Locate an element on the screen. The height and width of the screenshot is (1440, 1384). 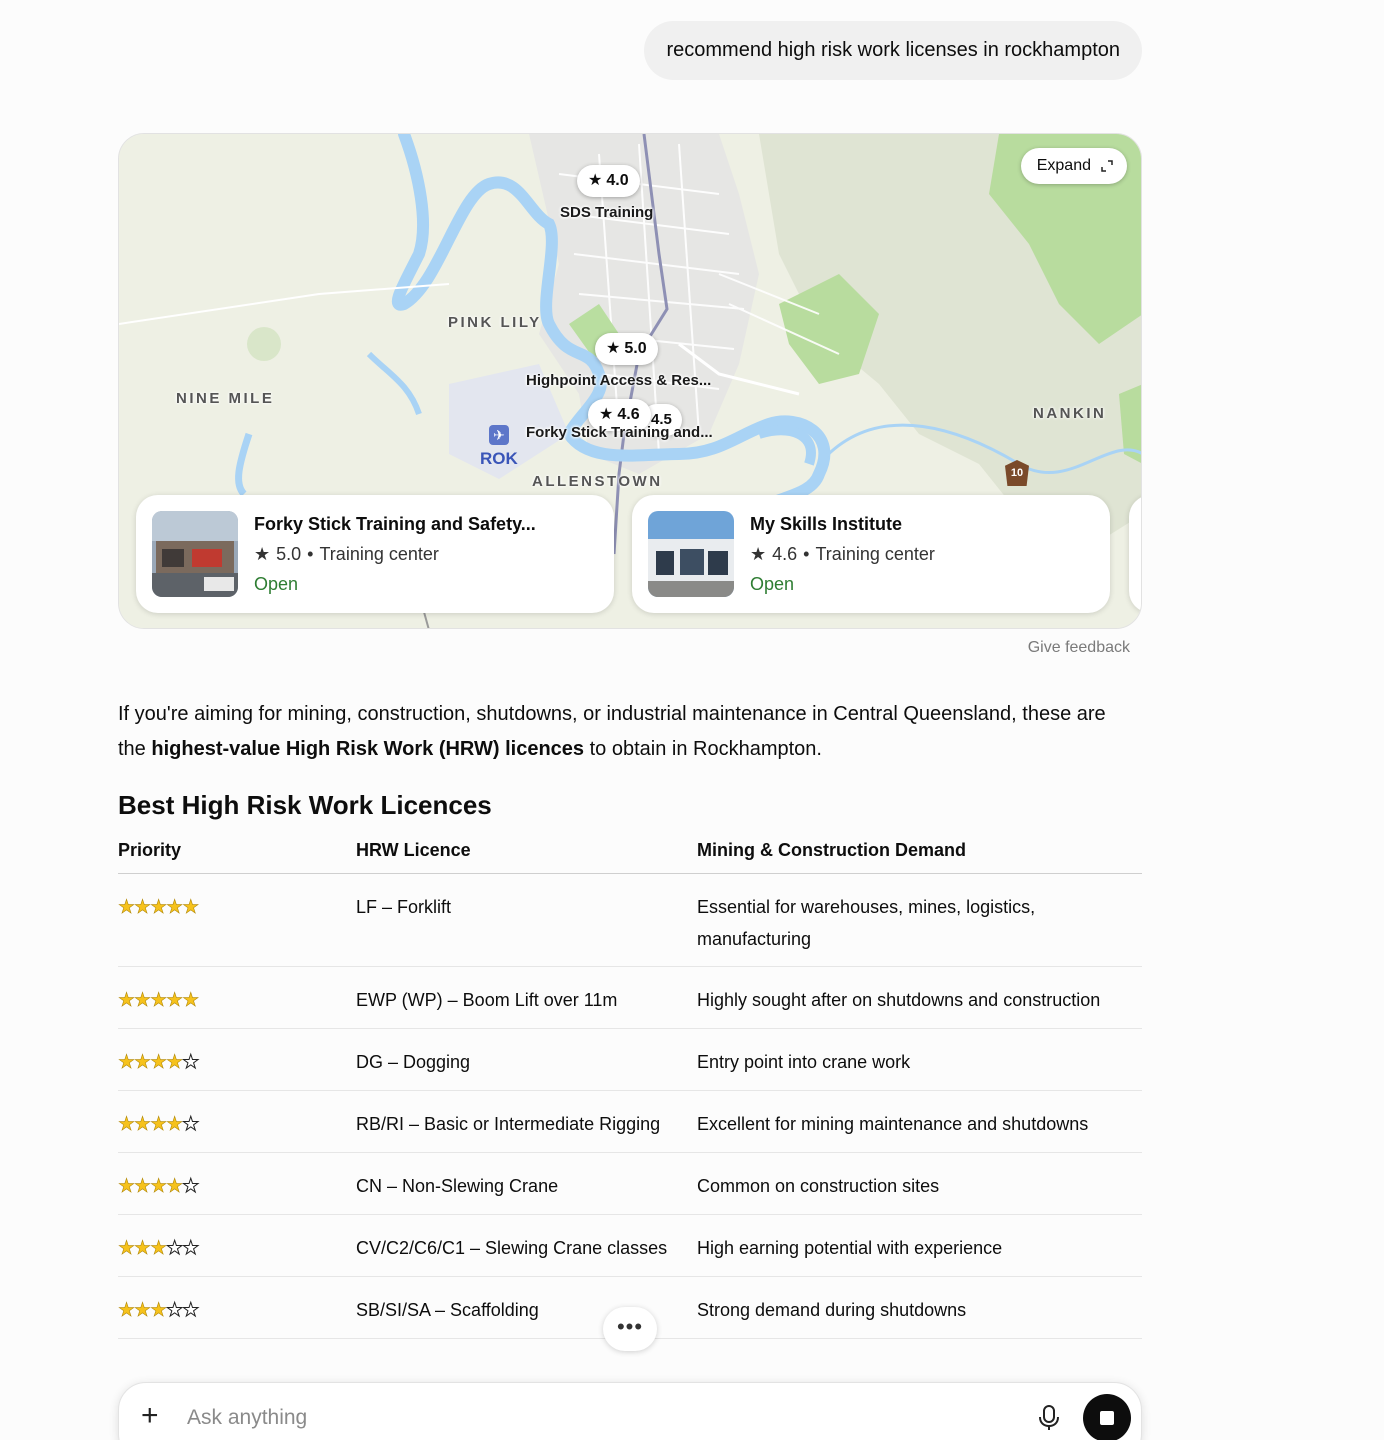
place-rating: 5.0 is located at coordinates (289, 553).